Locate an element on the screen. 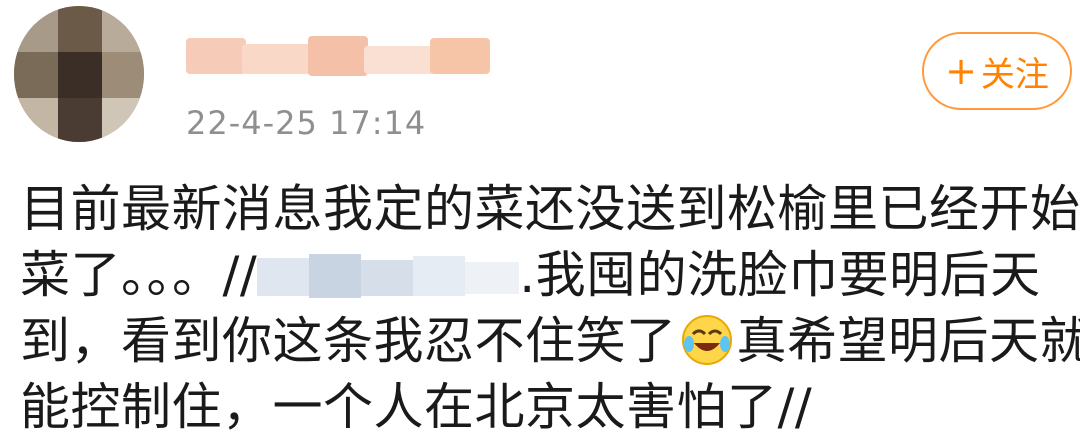 The width and height of the screenshot is (1080, 444). avatar is located at coordinates (79, 74).